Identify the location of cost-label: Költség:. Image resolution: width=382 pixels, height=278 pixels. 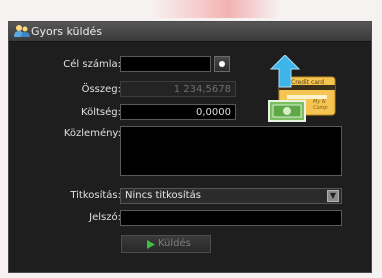
(101, 112).